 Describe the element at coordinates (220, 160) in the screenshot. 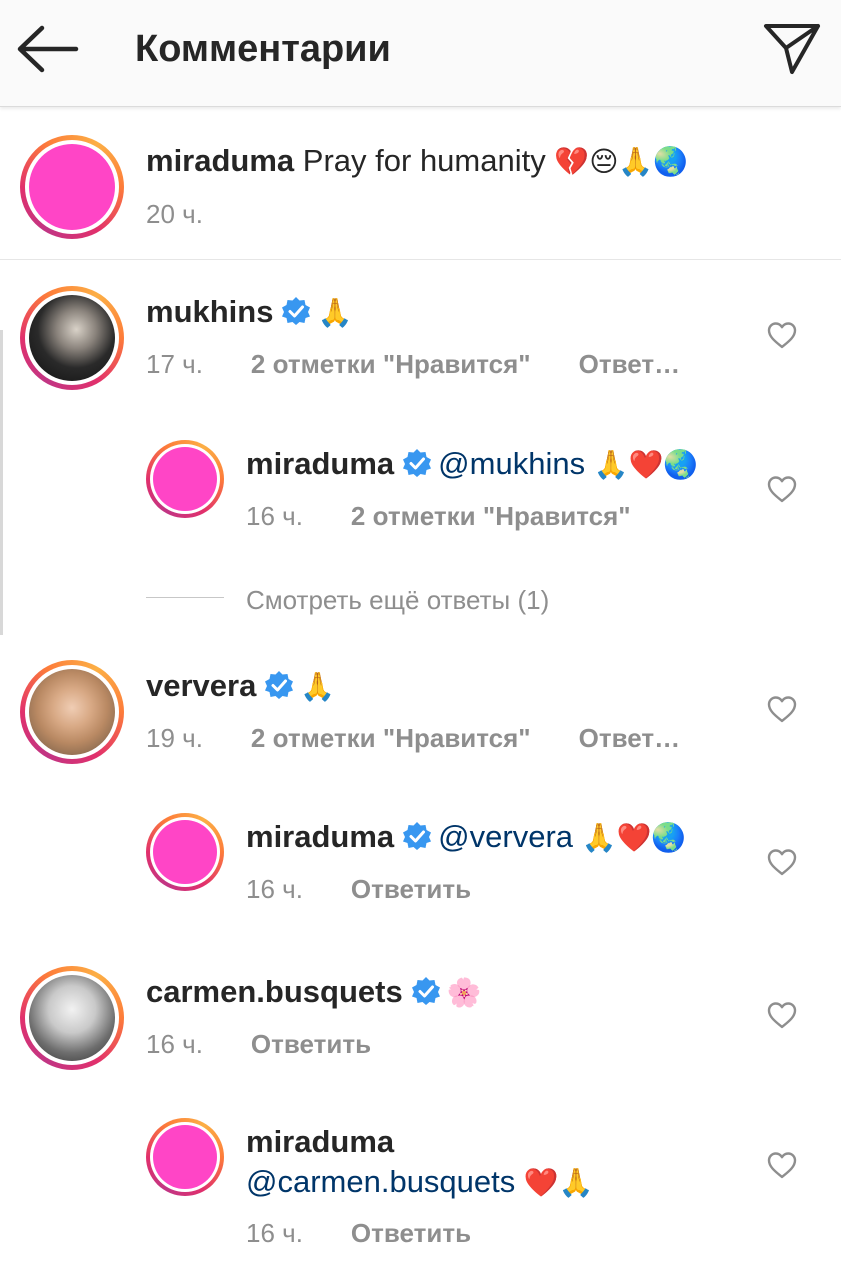

I see `caption-username: miraduma` at that location.